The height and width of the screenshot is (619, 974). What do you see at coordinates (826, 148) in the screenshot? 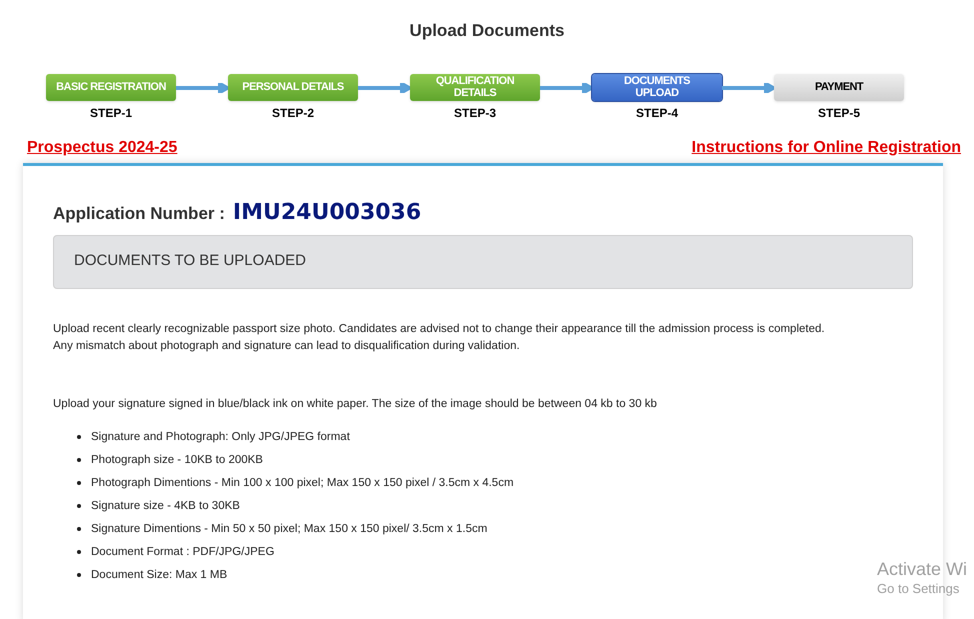
I see `document-link: Instructions for Online Registration` at bounding box center [826, 148].